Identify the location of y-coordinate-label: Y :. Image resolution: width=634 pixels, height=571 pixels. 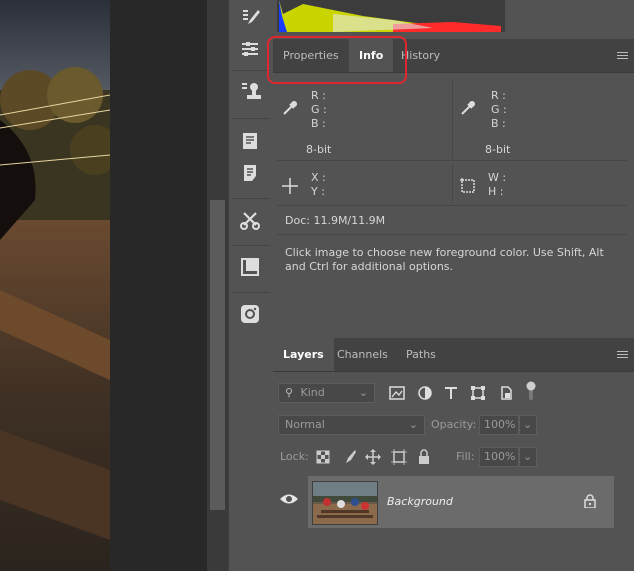
(318, 191).